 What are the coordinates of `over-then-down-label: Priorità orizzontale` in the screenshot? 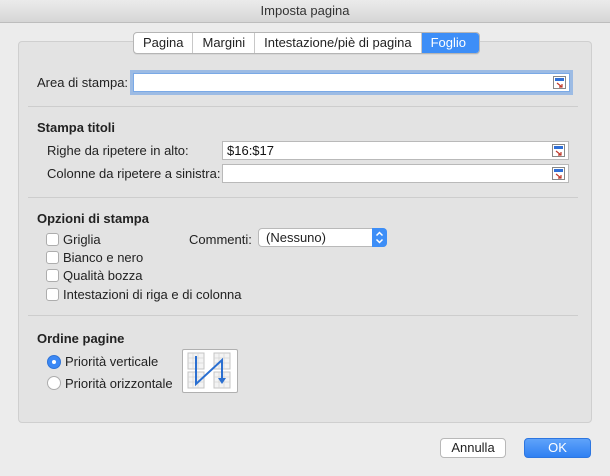 It's located at (119, 383).